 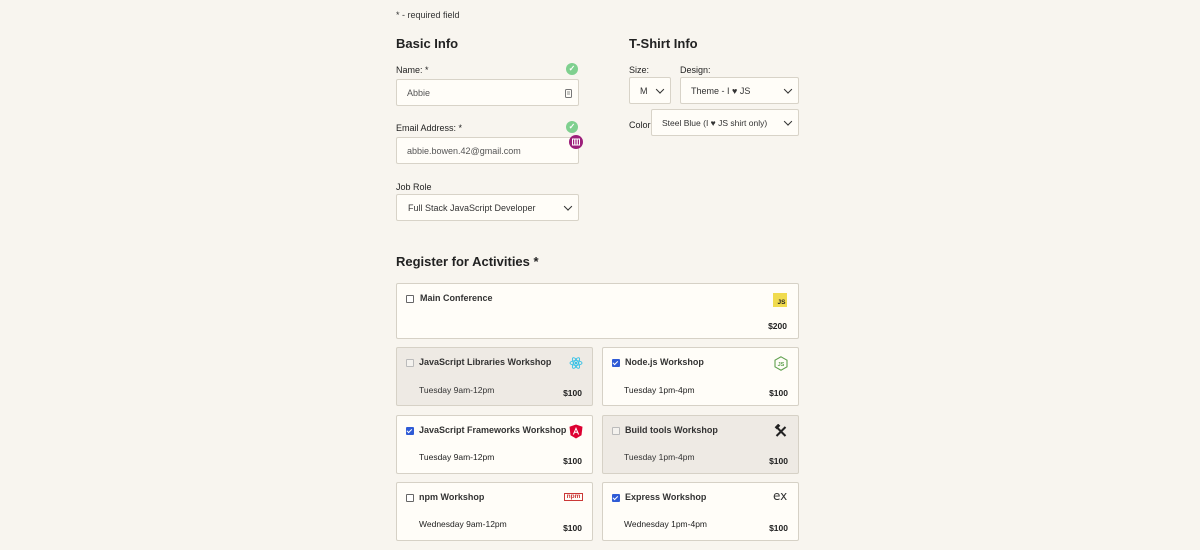 I want to click on name-valid-check-icon: ✓, so click(x=572, y=69).